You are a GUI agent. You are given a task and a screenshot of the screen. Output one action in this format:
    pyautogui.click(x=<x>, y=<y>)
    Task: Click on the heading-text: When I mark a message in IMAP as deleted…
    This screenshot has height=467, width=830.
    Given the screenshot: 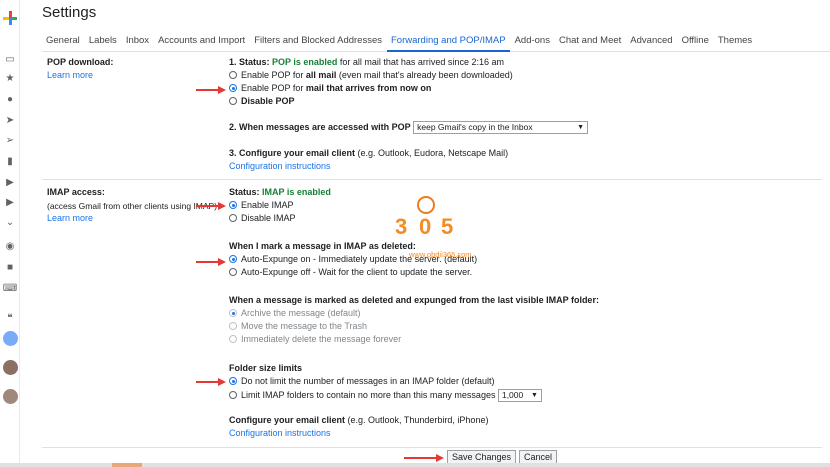 What is the action you would take?
    pyautogui.click(x=322, y=246)
    